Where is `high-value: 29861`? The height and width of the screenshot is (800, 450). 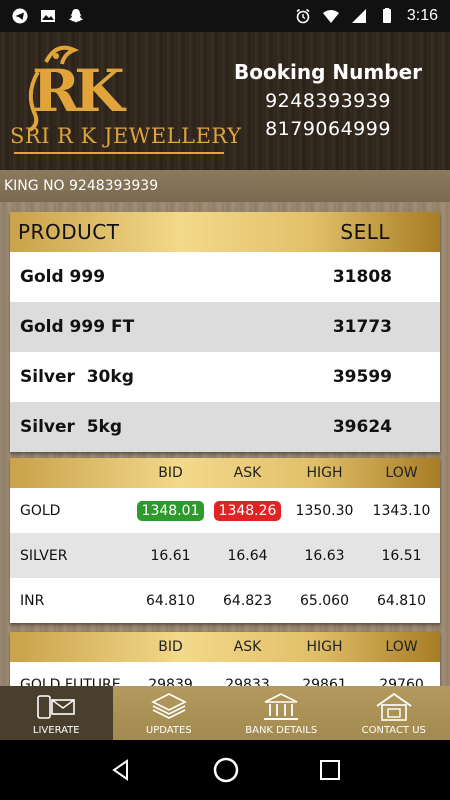
high-value: 29861 is located at coordinates (324, 681).